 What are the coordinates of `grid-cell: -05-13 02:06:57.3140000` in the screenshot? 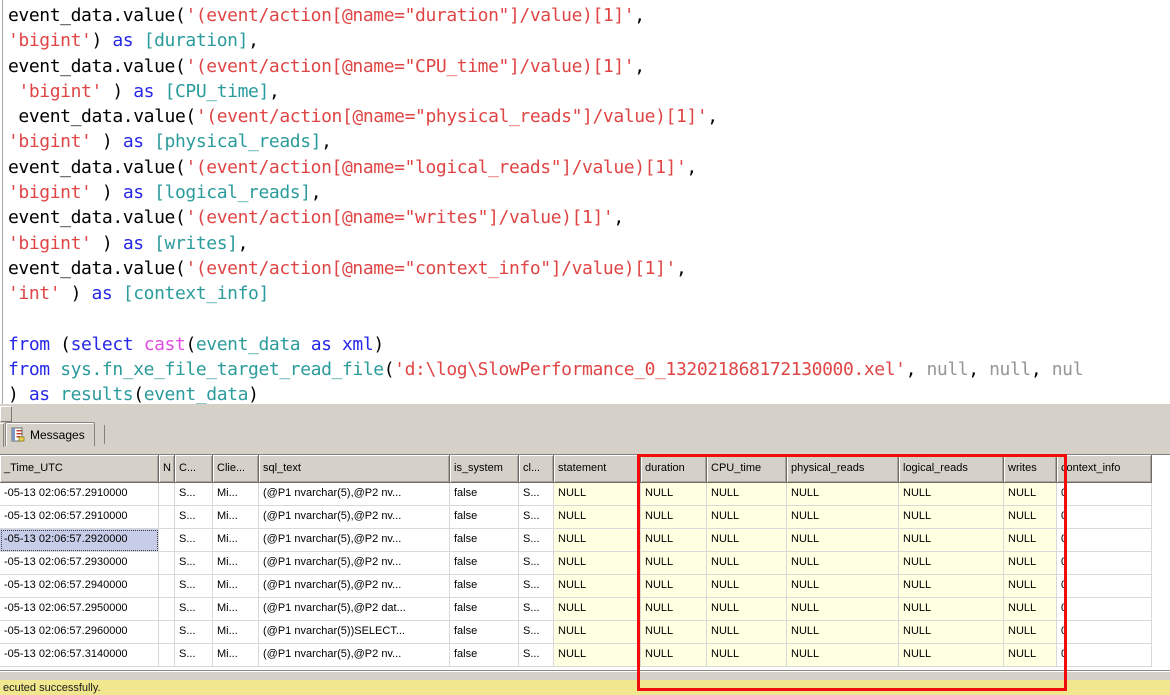 It's located at (79, 655).